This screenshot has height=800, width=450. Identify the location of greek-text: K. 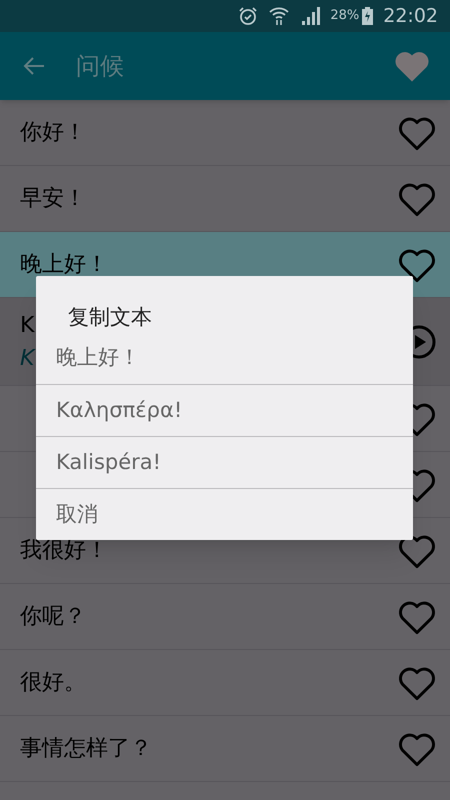
(27, 326).